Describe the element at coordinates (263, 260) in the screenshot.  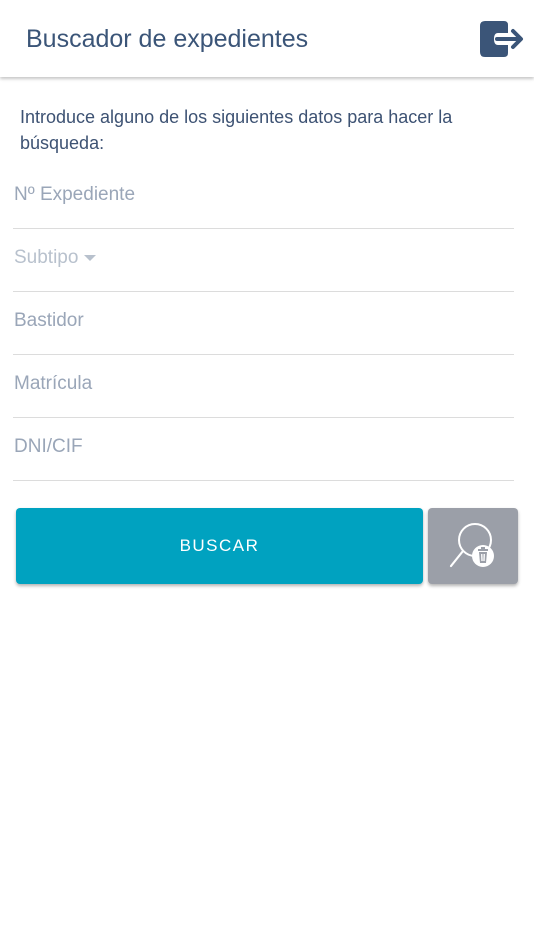
I see `subtipo-field-row: Subtipo` at that location.